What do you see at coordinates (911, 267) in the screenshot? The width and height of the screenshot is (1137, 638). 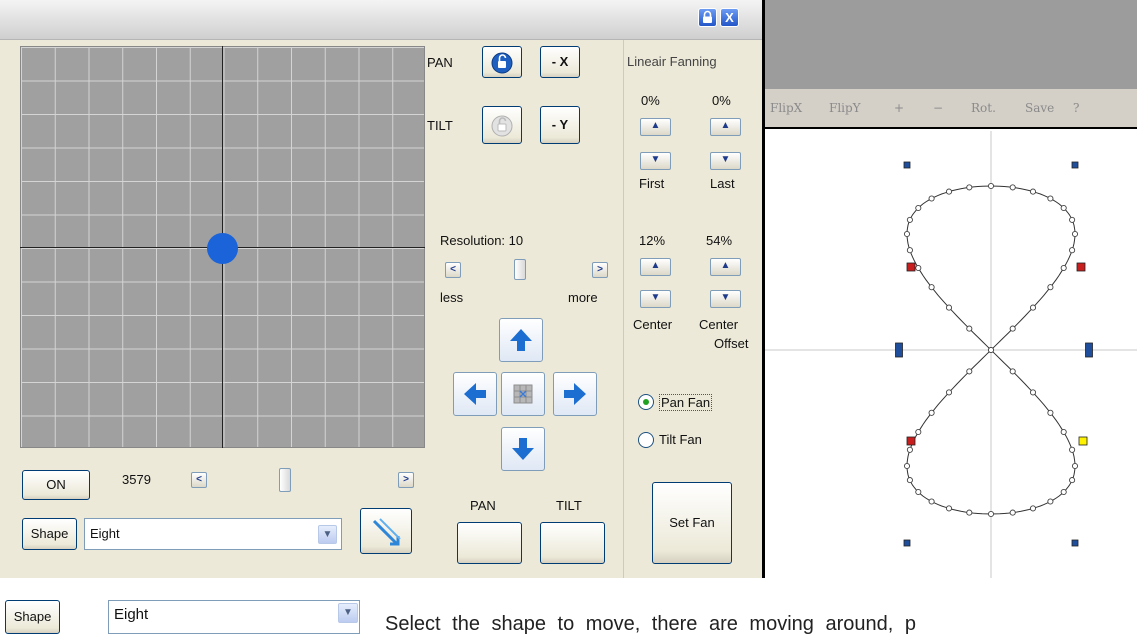 I see `handle-upper-left-red` at bounding box center [911, 267].